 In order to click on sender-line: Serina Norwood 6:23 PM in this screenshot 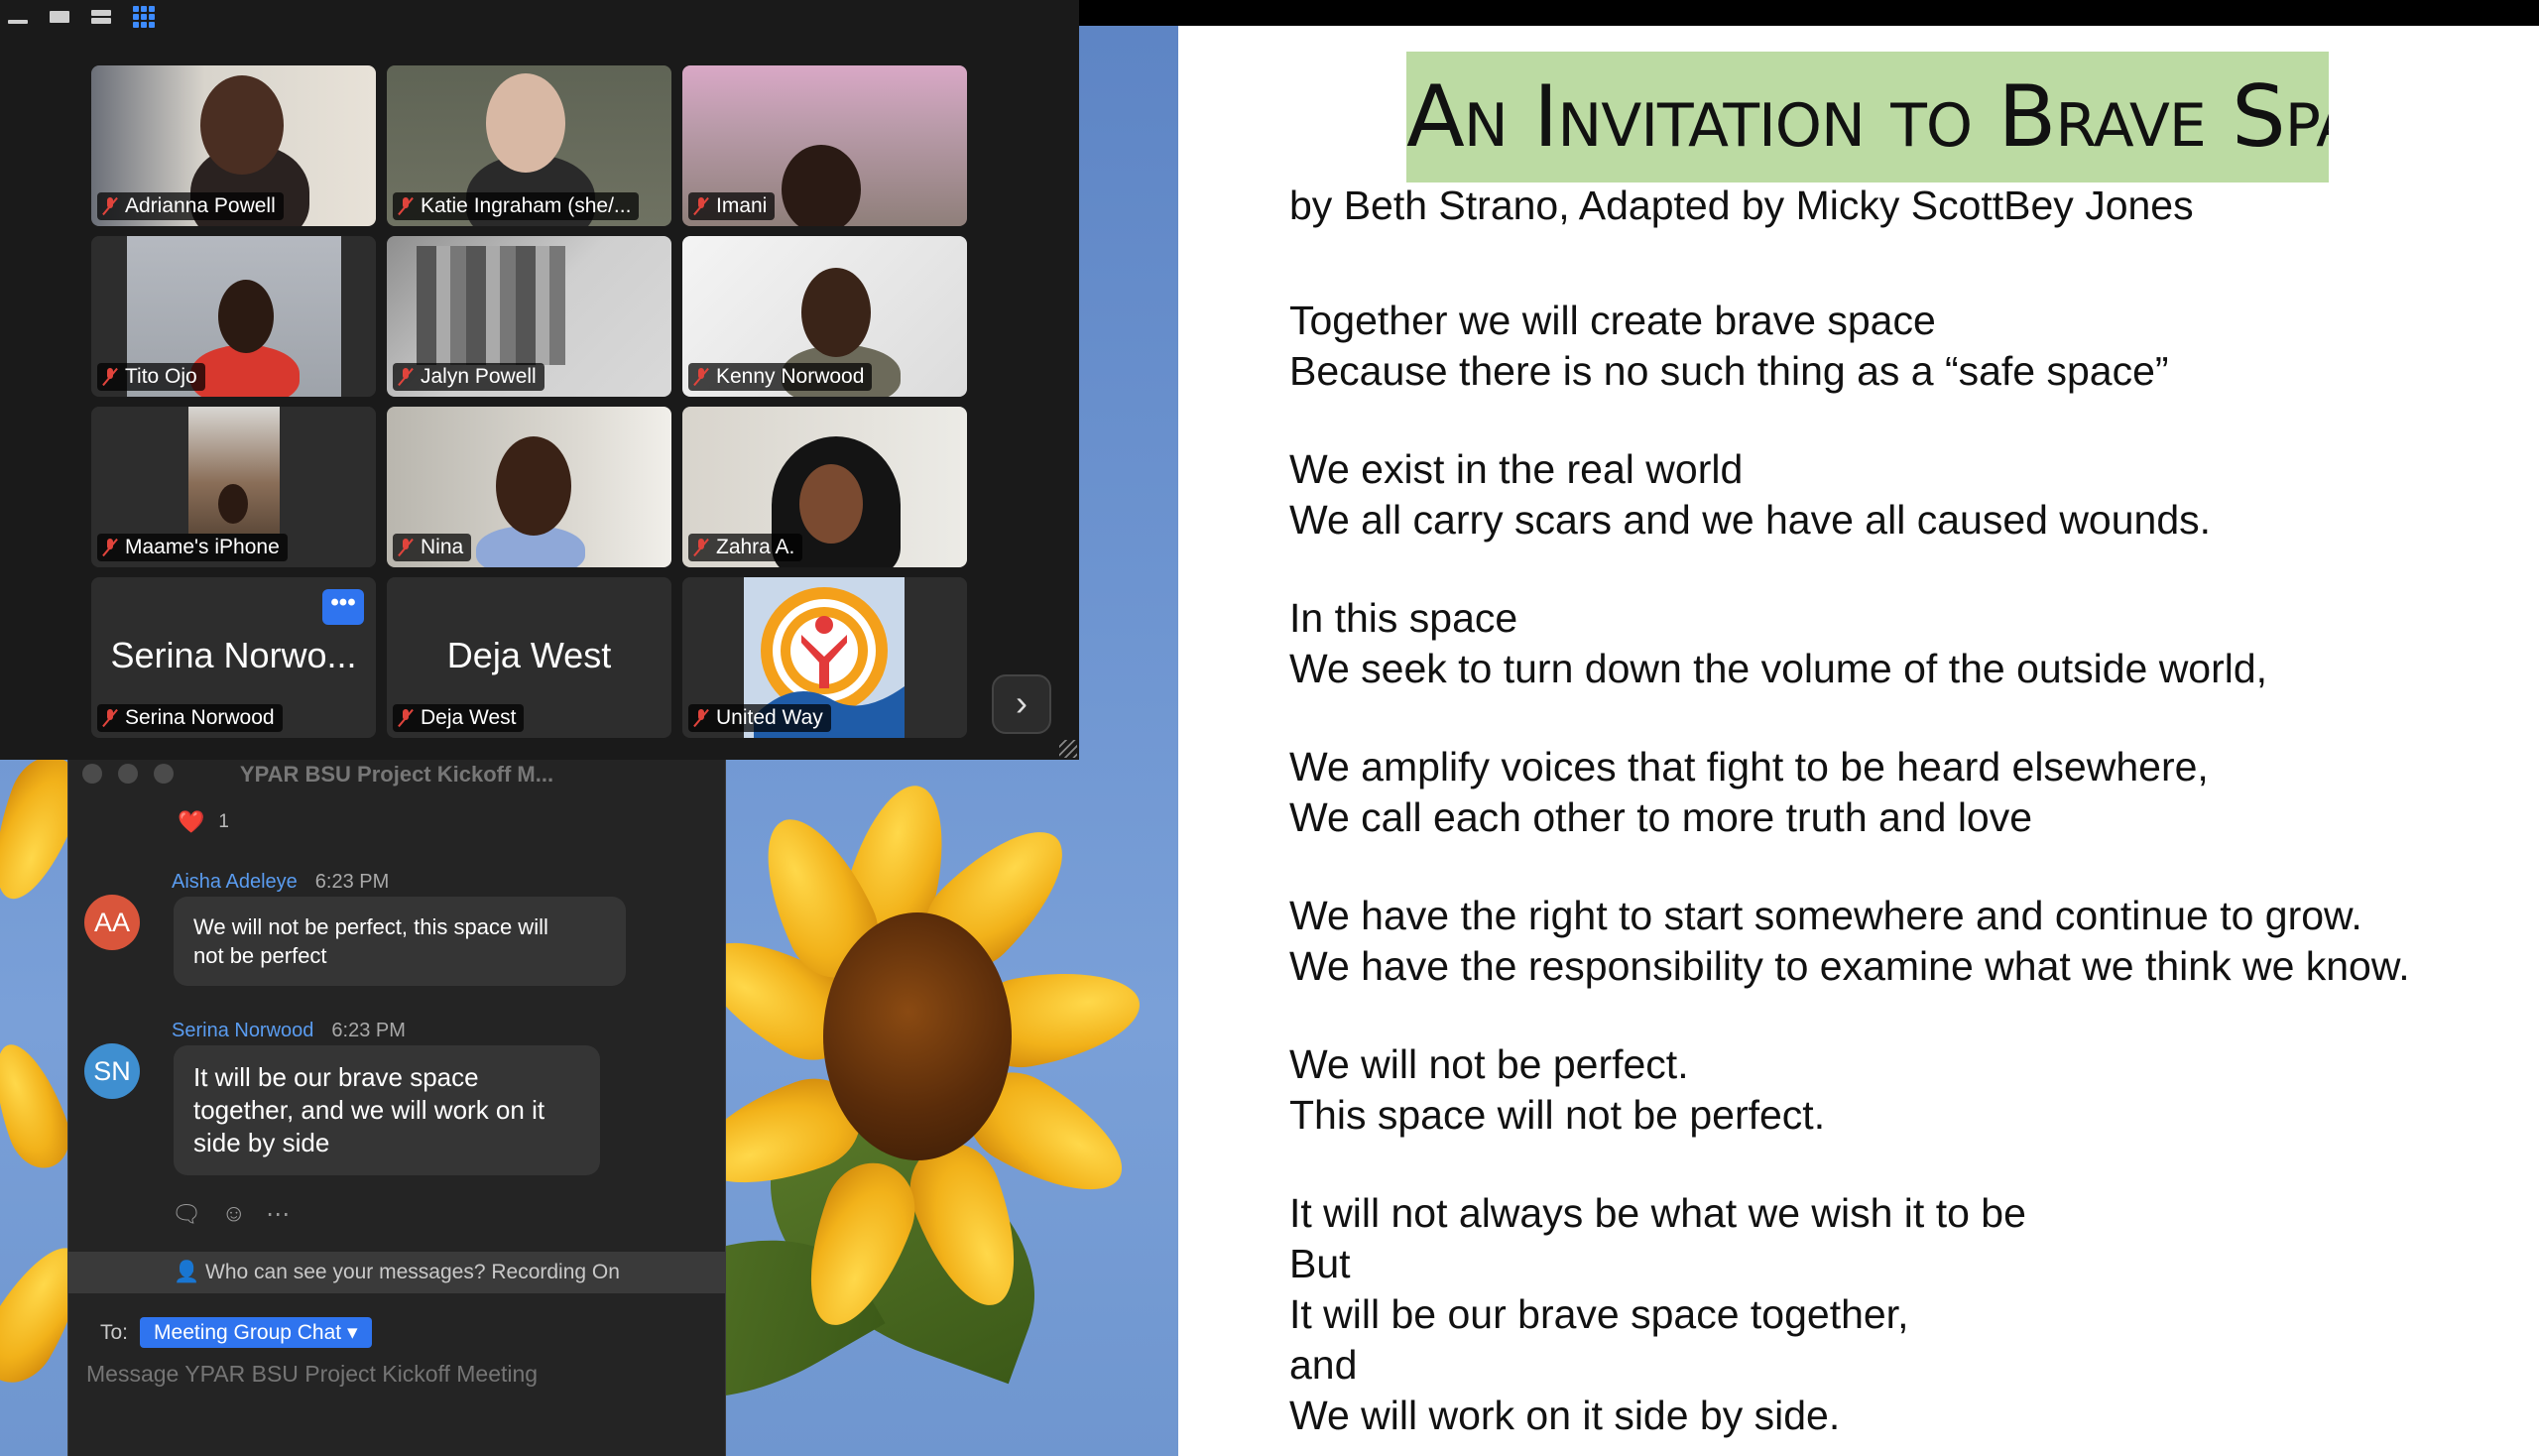, I will do `click(289, 1031)`.